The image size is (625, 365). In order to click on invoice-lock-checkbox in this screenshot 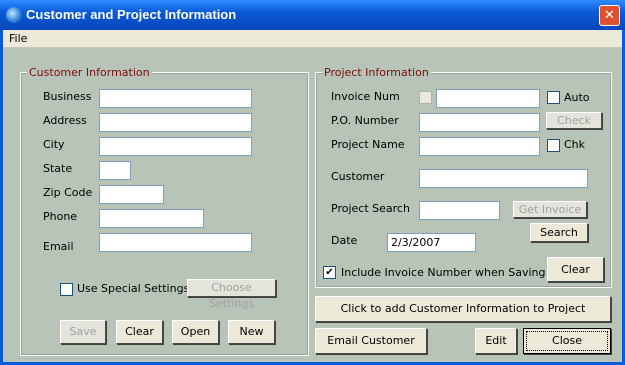, I will do `click(425, 97)`.